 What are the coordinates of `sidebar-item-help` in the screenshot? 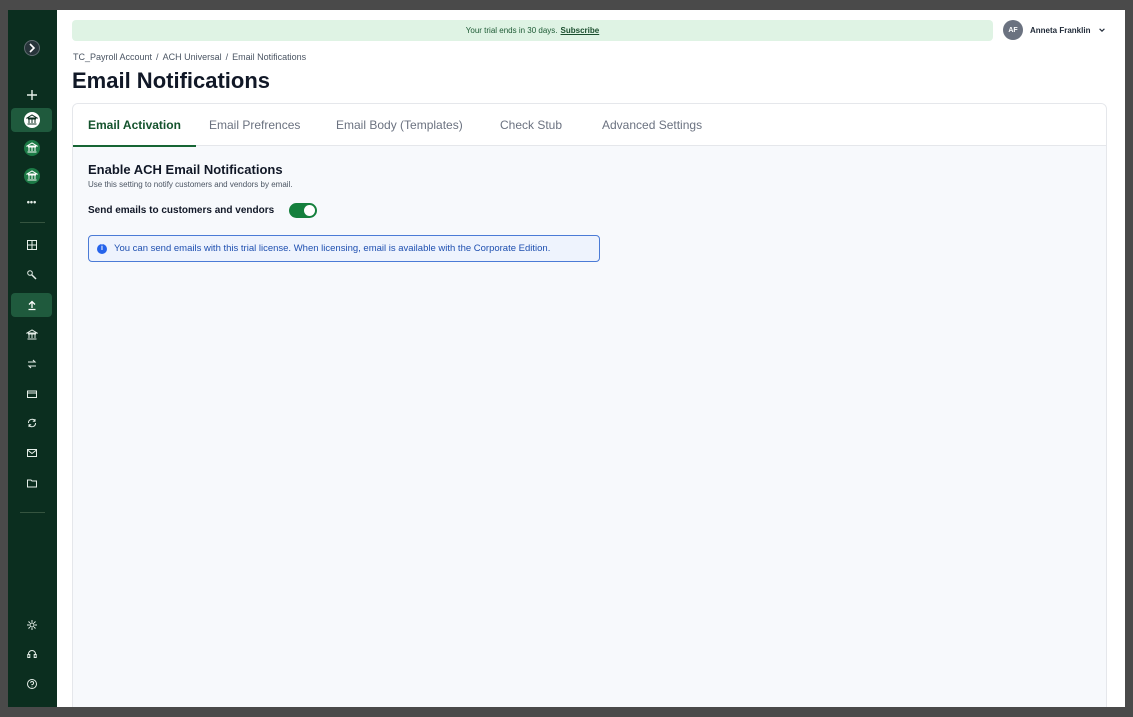 It's located at (31, 684).